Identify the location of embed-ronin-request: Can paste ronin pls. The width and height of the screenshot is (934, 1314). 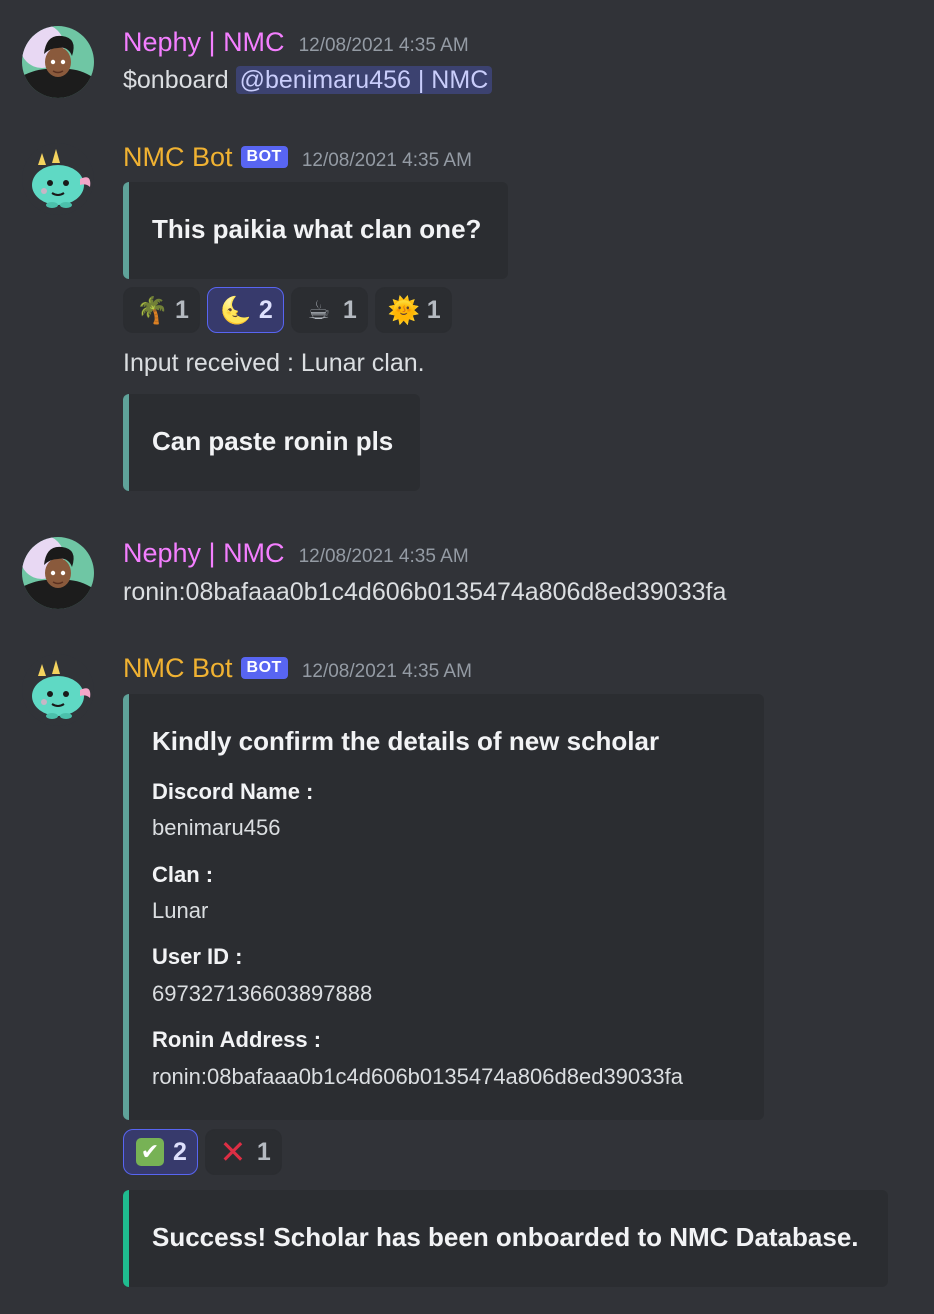
(271, 442).